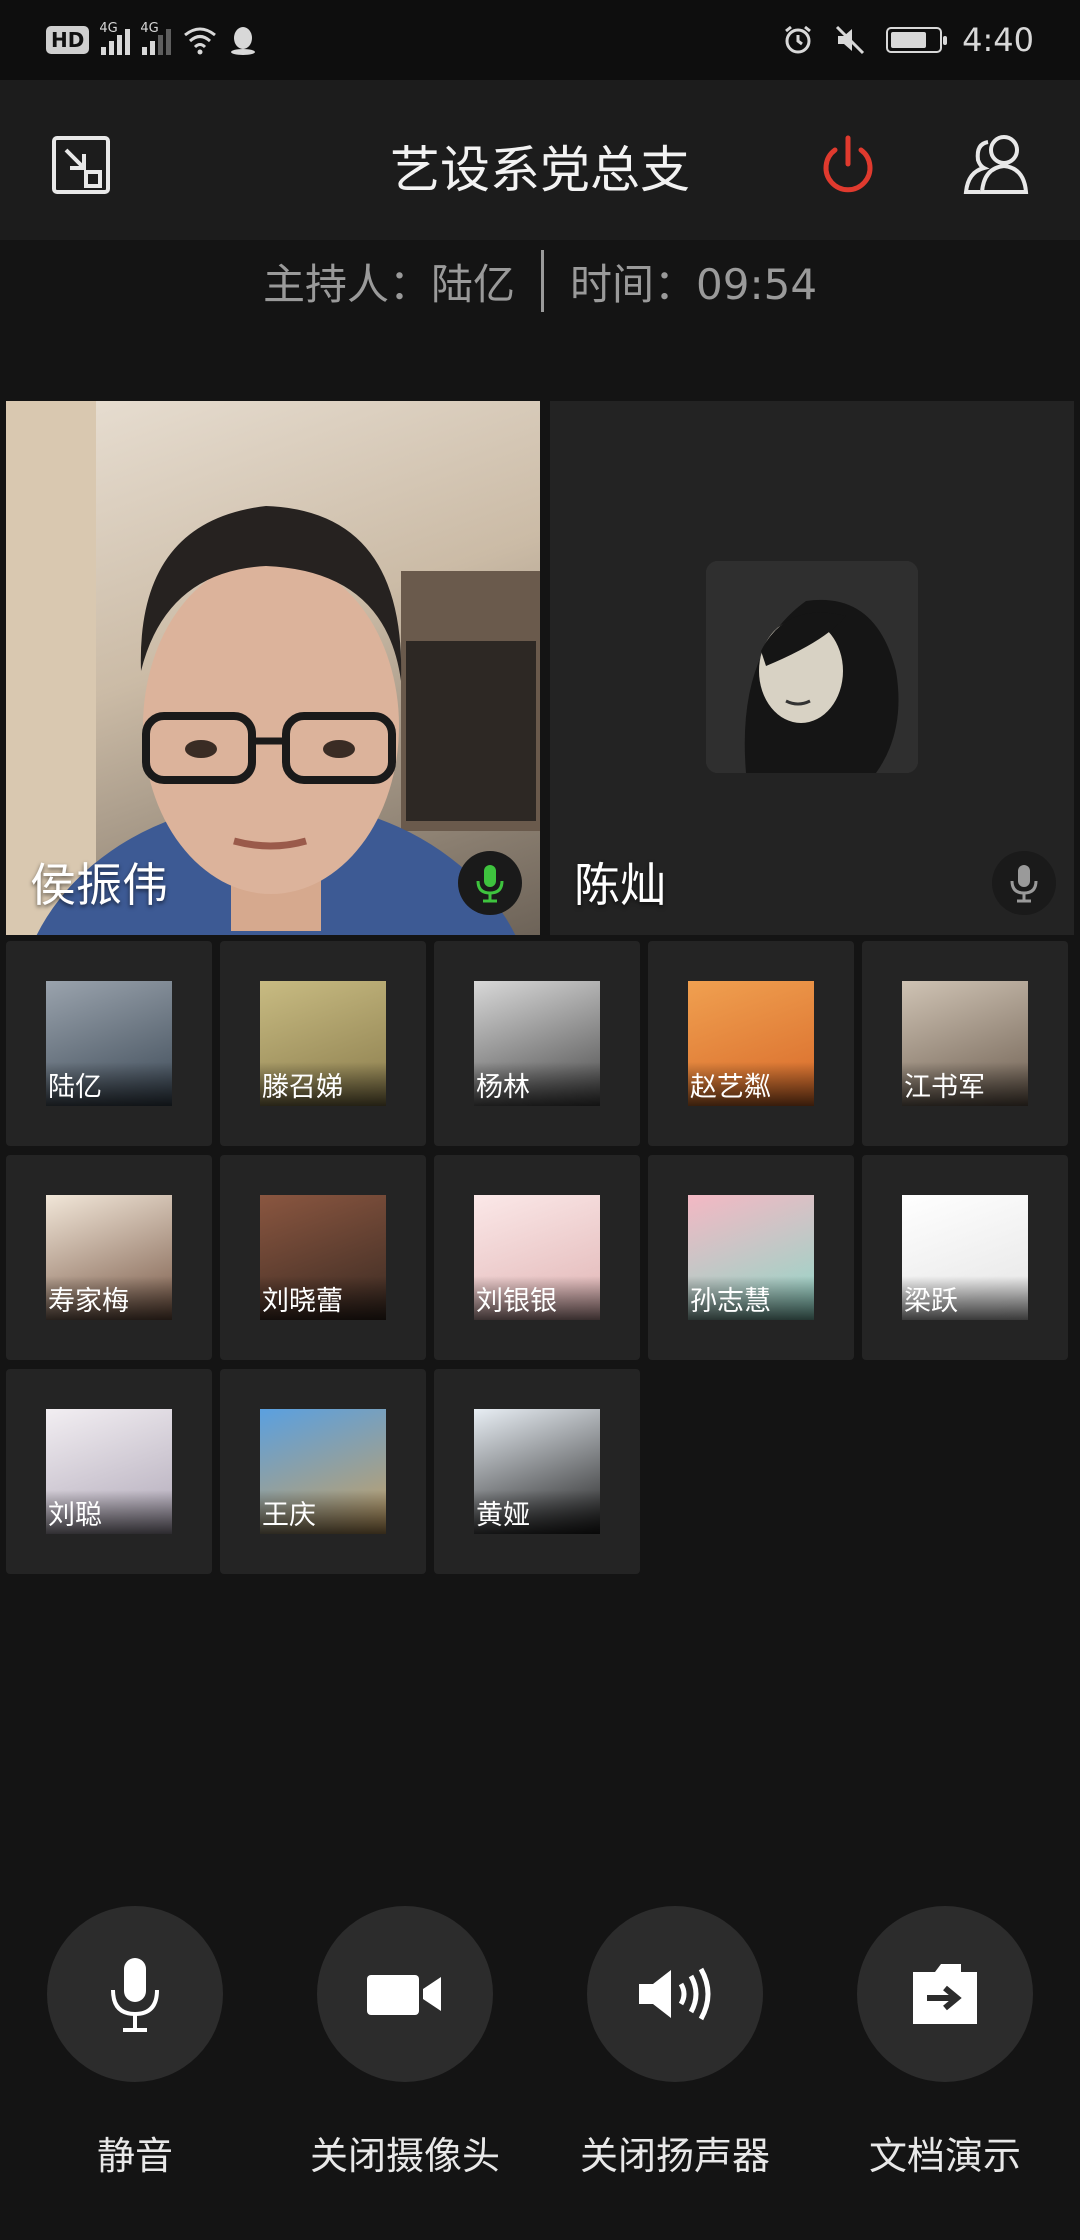  I want to click on participant-tile: 赵艺粼, so click(751, 1043).